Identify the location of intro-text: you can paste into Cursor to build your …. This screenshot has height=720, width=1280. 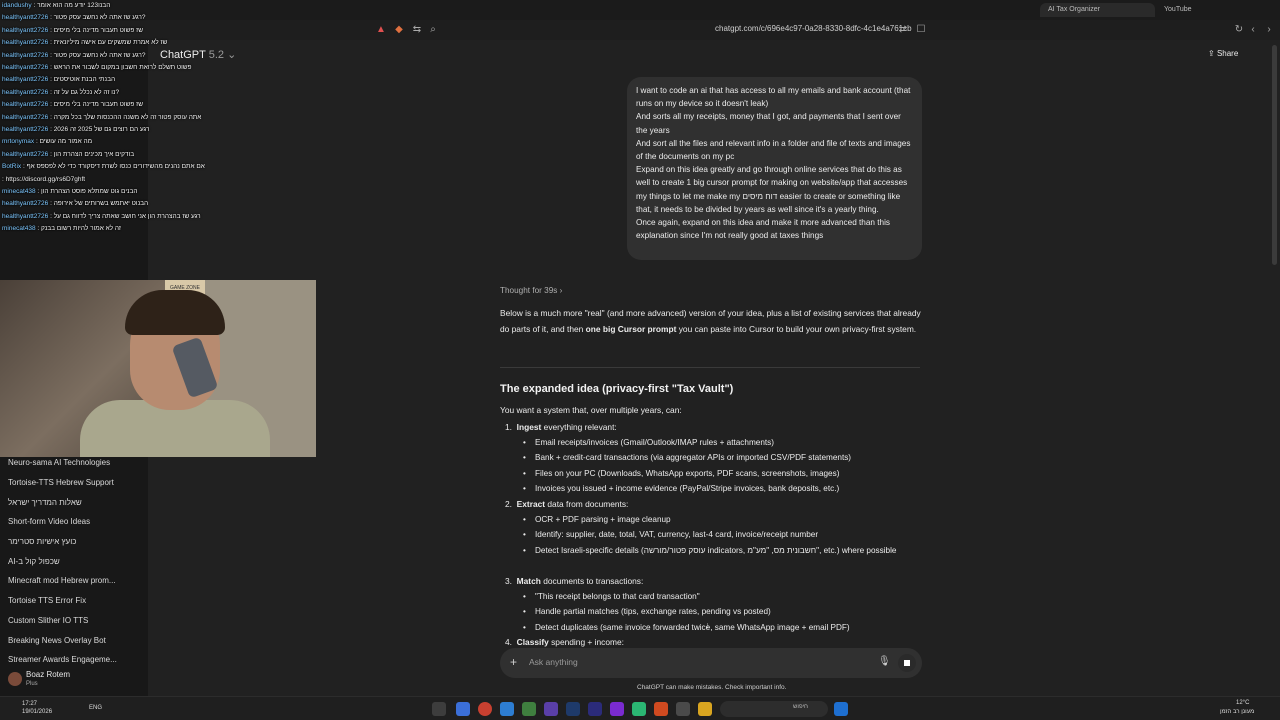
(797, 328).